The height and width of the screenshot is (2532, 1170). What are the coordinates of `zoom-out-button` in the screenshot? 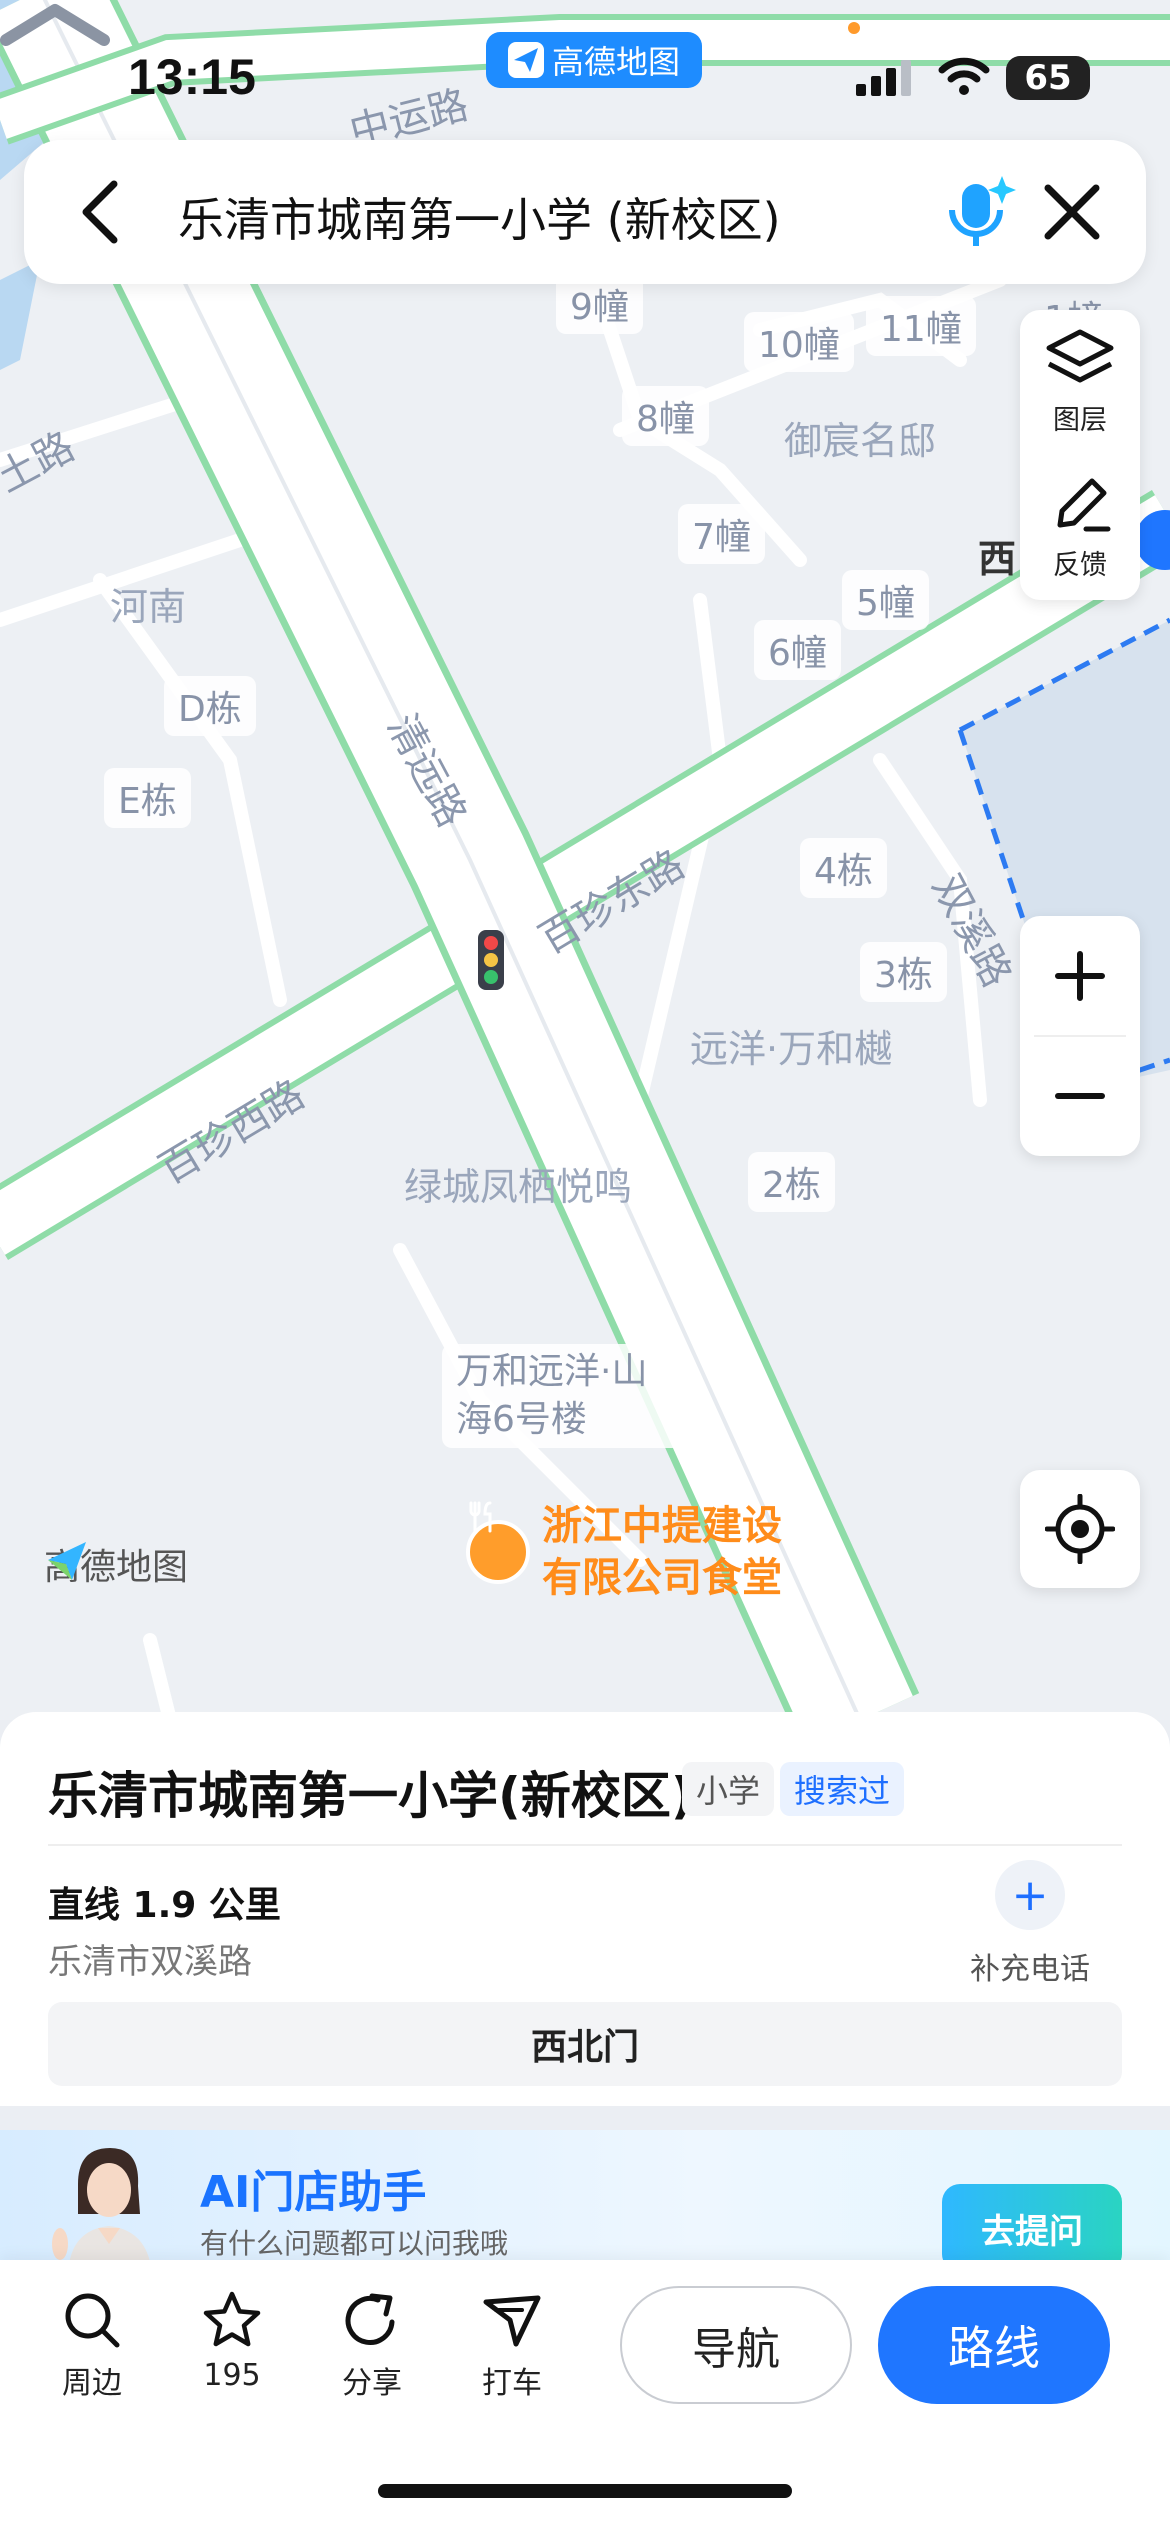 It's located at (1080, 1096).